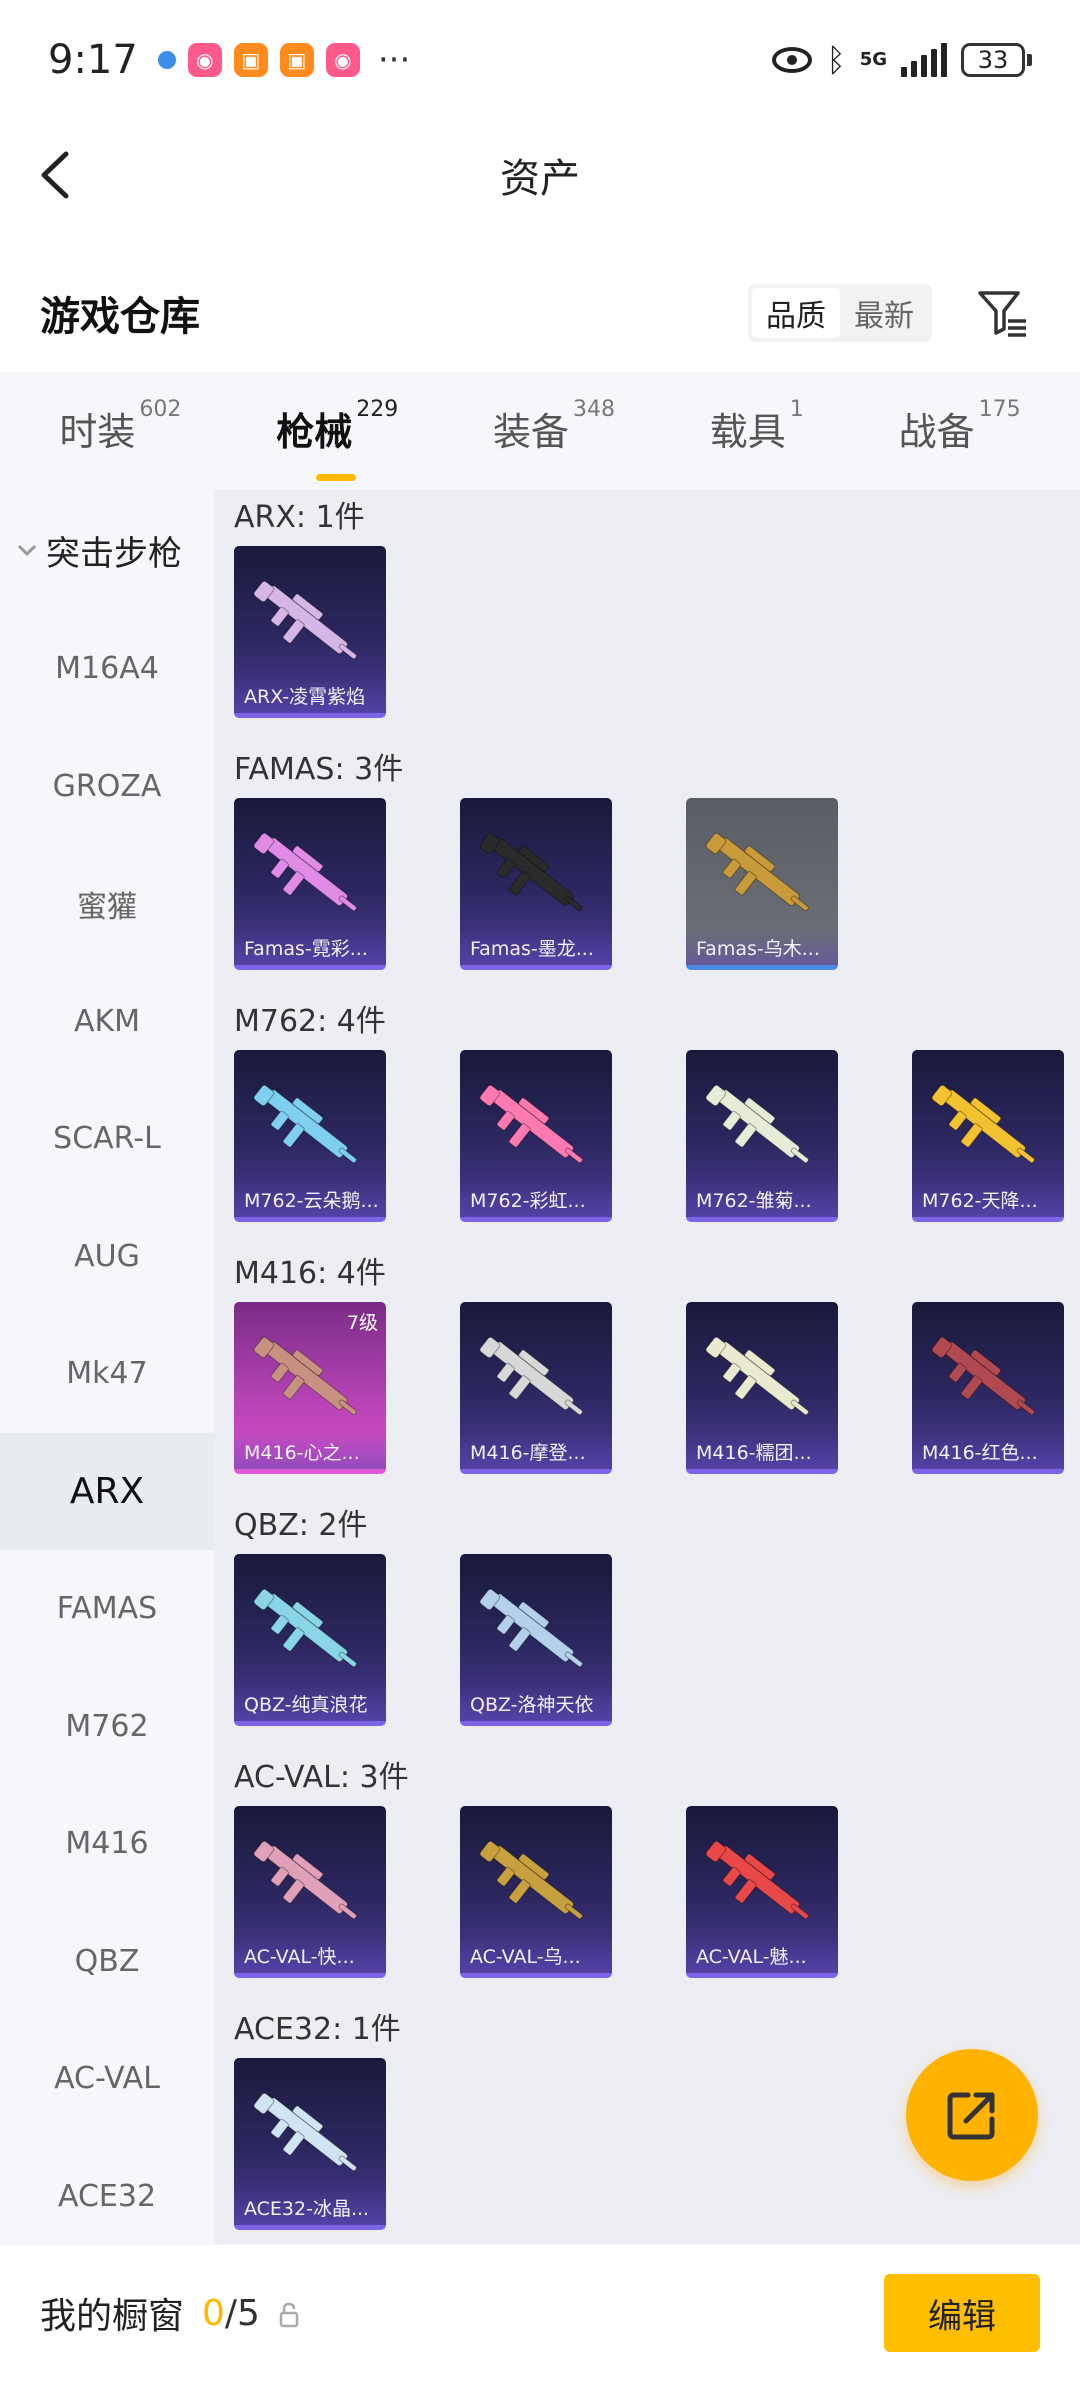 This screenshot has width=1080, height=2381. I want to click on weapon-skin-card: QBZ-纯真浪花, so click(310, 1640).